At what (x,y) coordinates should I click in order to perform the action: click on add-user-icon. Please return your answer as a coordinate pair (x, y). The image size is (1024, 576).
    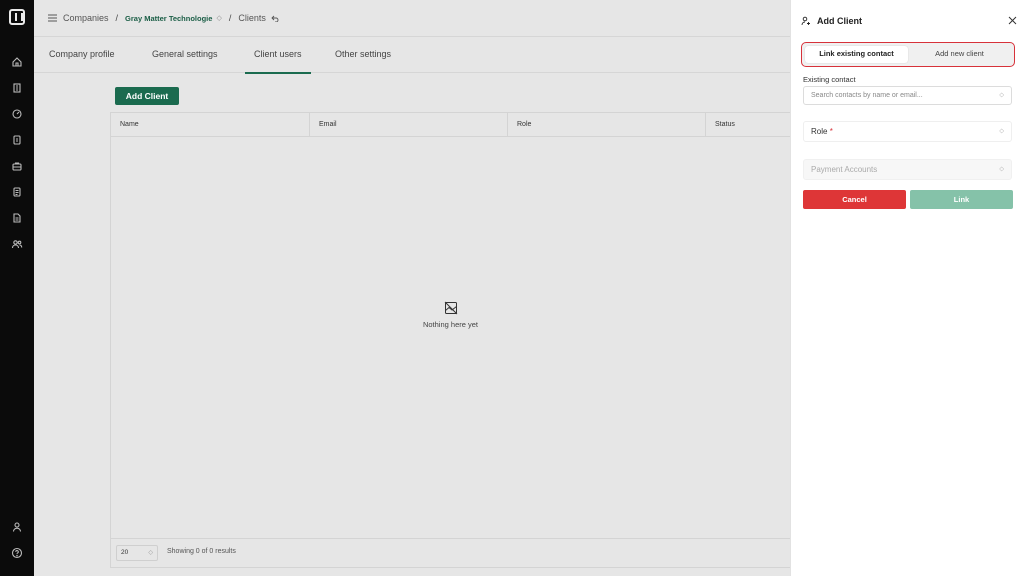
    Looking at the image, I should click on (806, 21).